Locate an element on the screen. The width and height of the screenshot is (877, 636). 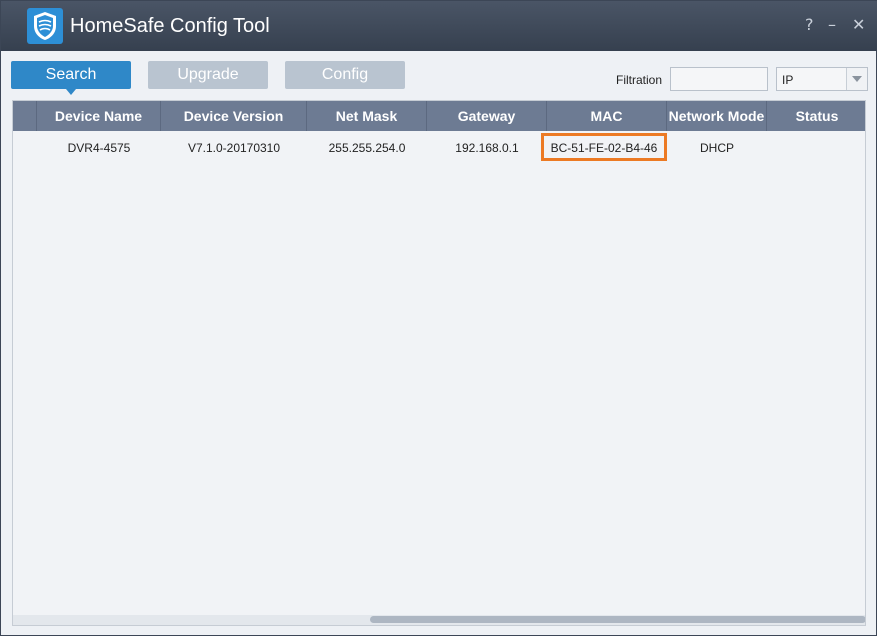
column-header-select is located at coordinates (25, 116).